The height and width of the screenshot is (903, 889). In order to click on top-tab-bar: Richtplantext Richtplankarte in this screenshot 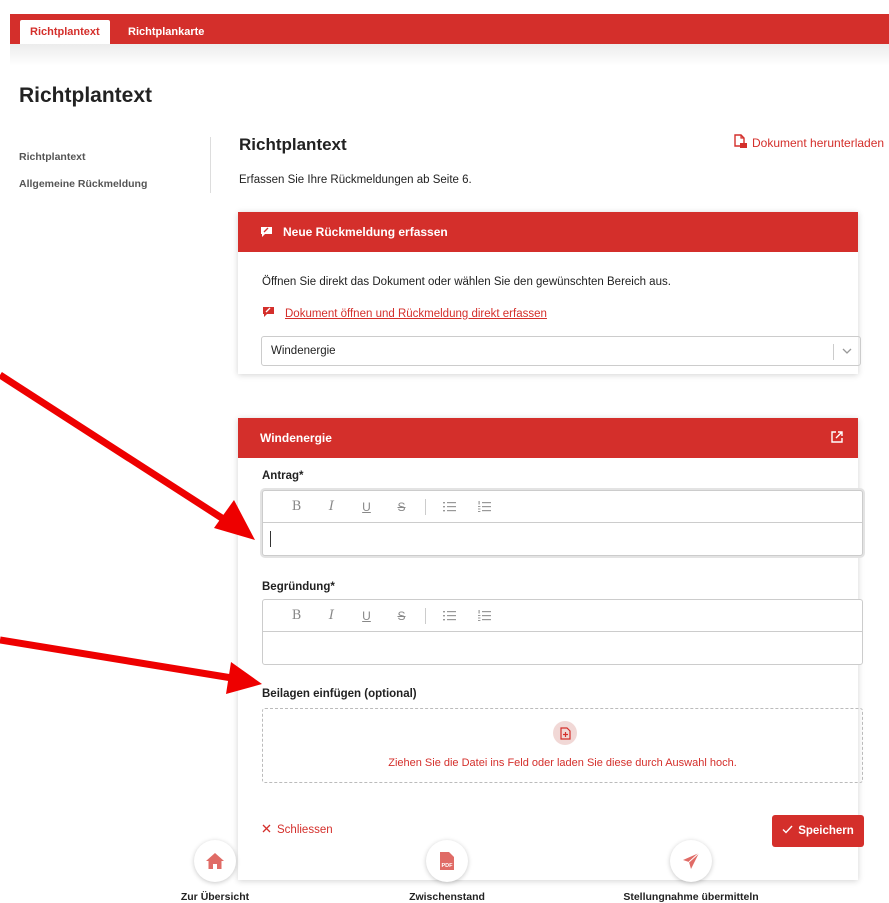, I will do `click(449, 29)`.